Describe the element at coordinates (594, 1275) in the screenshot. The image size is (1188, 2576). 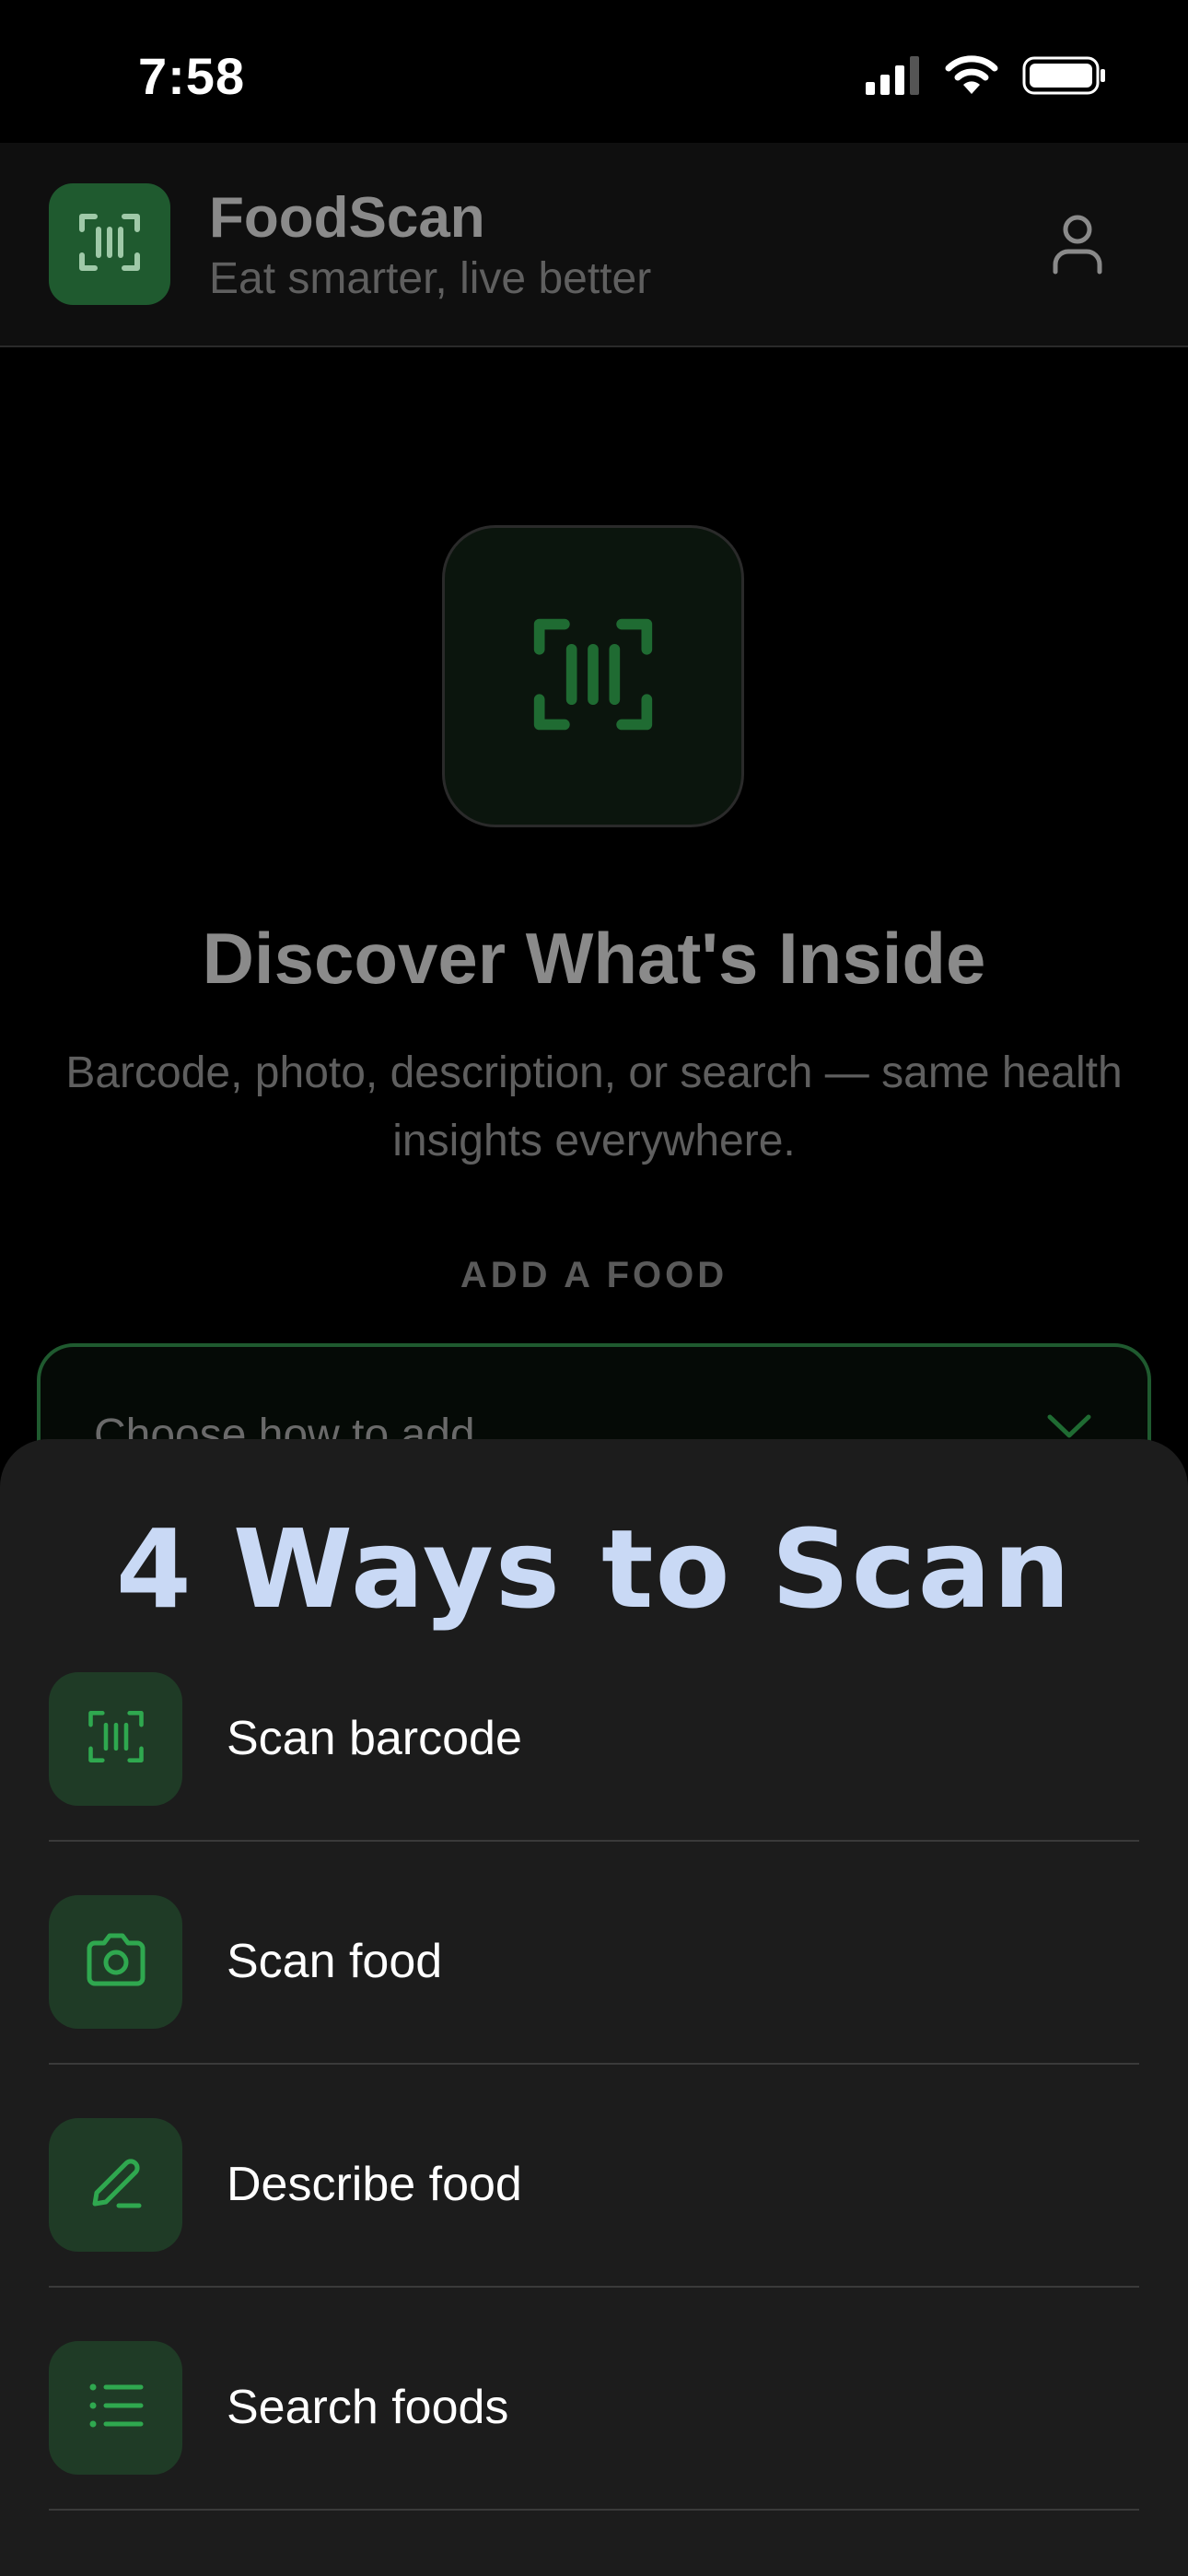
I see `add-food-section-label: ADD A FOOD` at that location.